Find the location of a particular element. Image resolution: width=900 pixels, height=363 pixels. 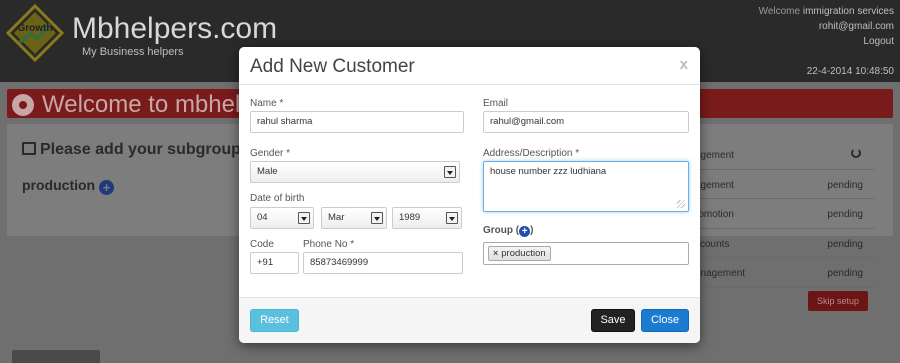

spinner-icon is located at coordinates (856, 153).